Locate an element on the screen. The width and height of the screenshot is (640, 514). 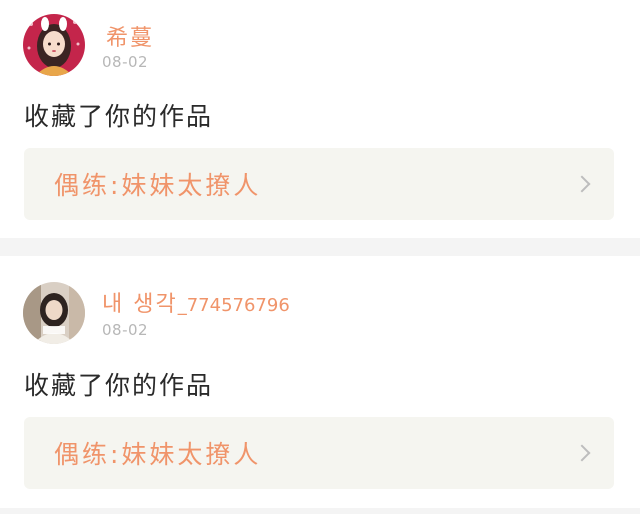
girl-photo-avatar-icon is located at coordinates (54, 313).